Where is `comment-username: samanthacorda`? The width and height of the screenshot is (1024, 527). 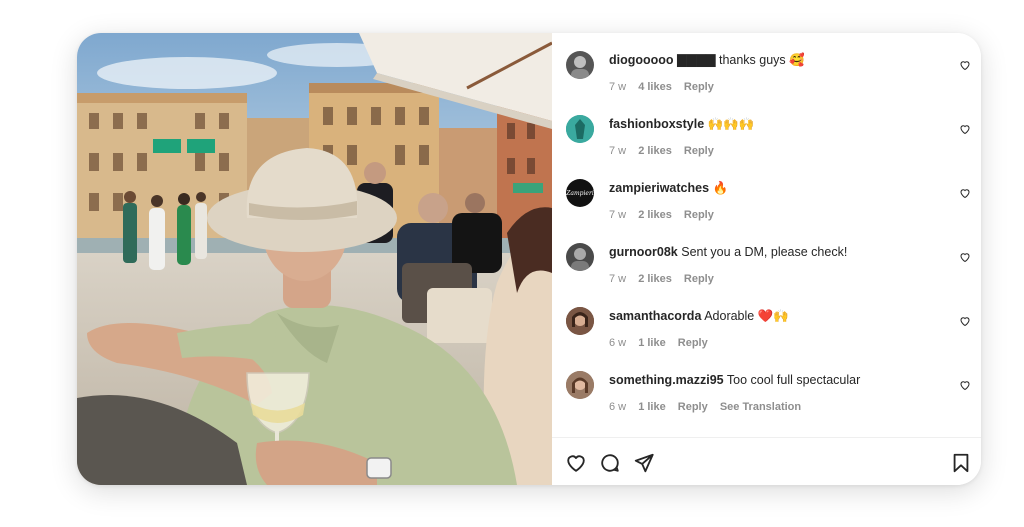
comment-username: samanthacorda is located at coordinates (655, 316).